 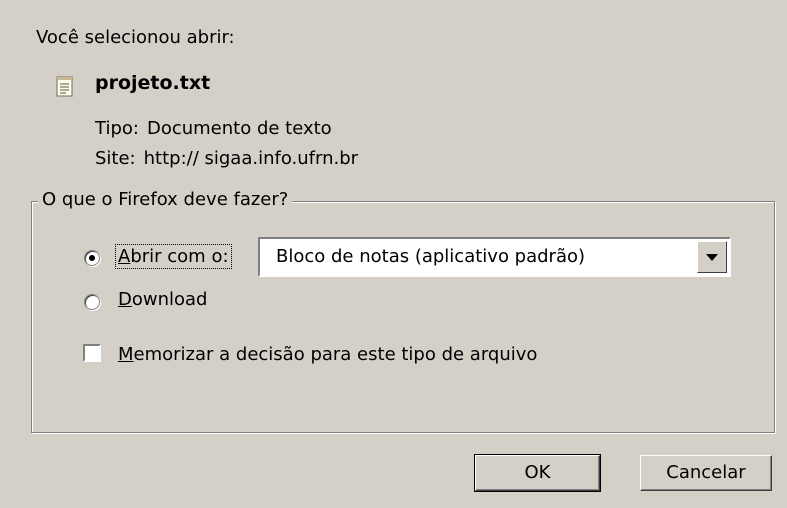 What do you see at coordinates (537, 473) in the screenshot?
I see `ok-button: OK` at bounding box center [537, 473].